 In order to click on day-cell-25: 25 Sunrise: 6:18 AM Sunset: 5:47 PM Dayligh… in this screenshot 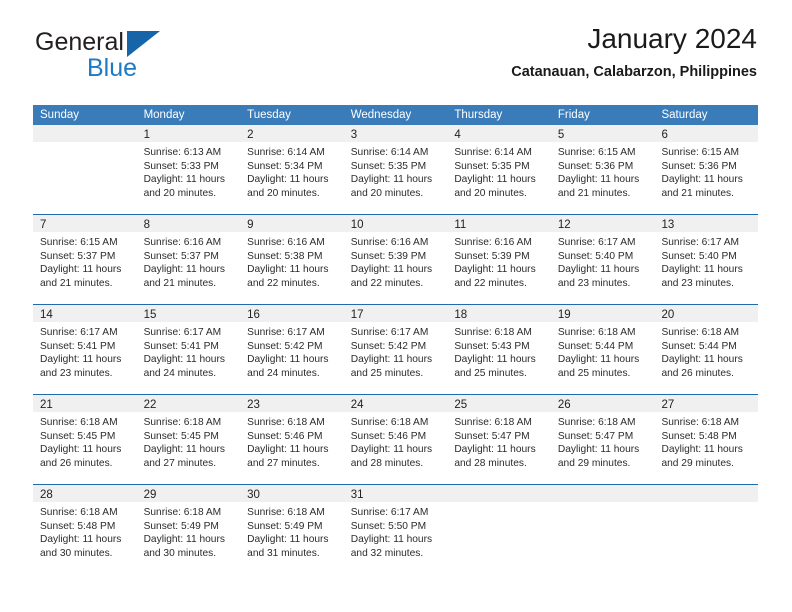, I will do `click(499, 439)`.